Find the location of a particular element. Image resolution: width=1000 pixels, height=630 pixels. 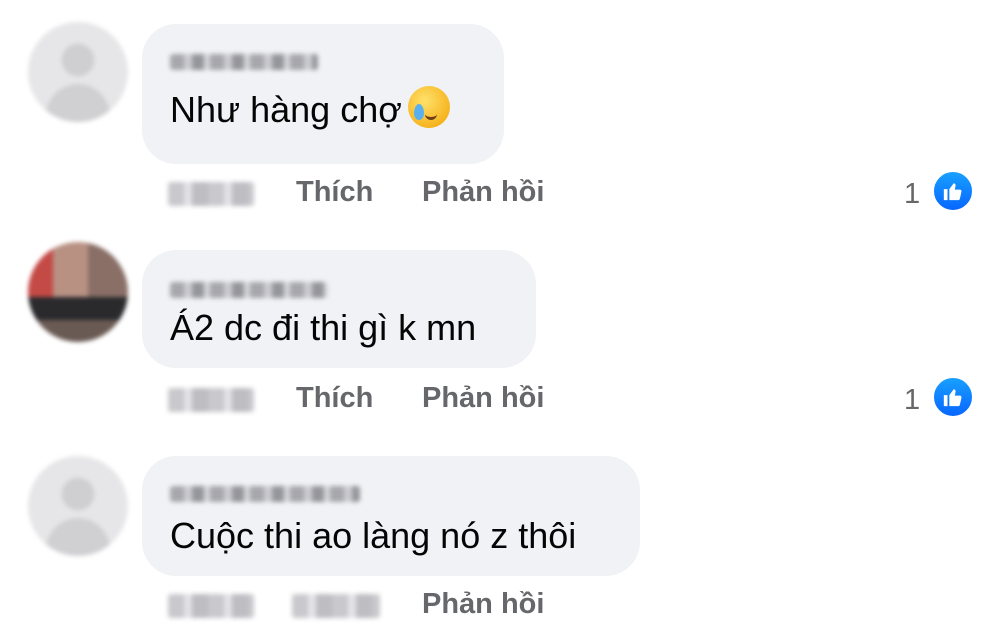

comment-bubble: Á2 dc đi thi gì k mn is located at coordinates (339, 309).